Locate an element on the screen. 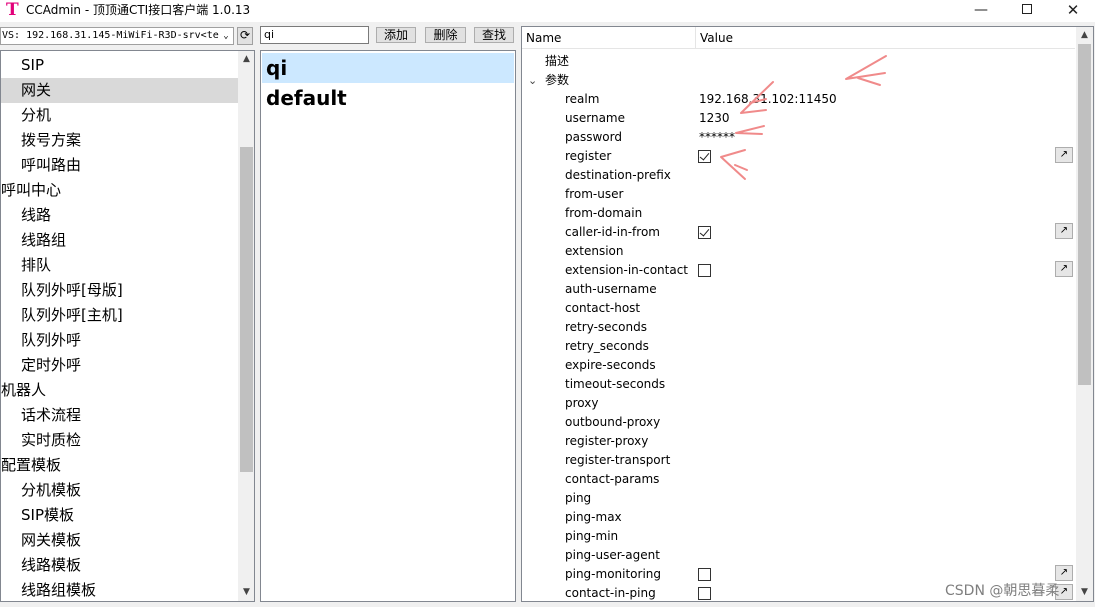 The height and width of the screenshot is (607, 1095). property-row: ping-max is located at coordinates (798, 517).